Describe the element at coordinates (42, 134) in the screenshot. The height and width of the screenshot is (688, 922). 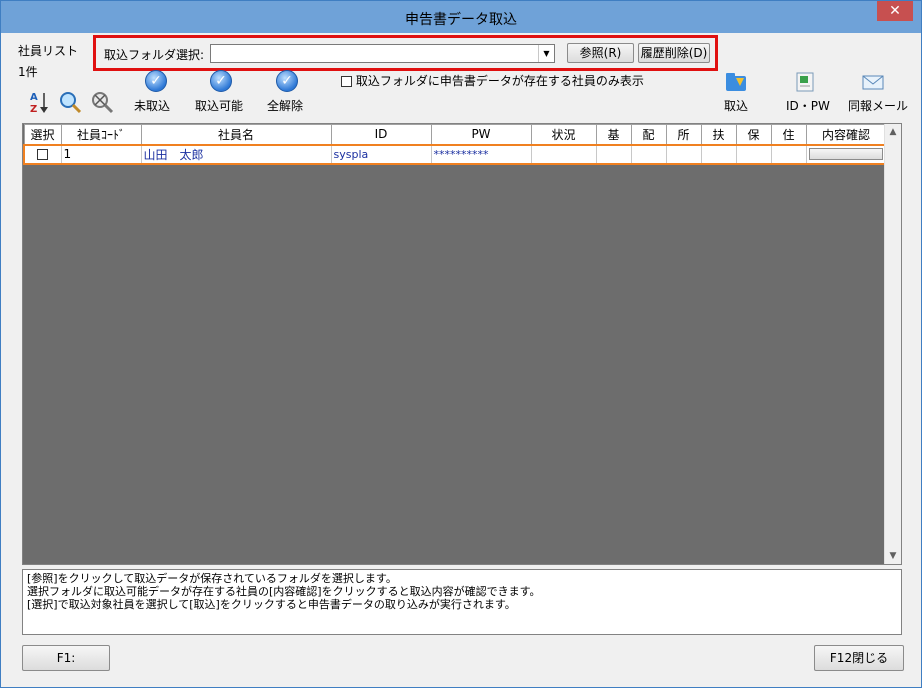
I see `col-header-select: 選択` at that location.